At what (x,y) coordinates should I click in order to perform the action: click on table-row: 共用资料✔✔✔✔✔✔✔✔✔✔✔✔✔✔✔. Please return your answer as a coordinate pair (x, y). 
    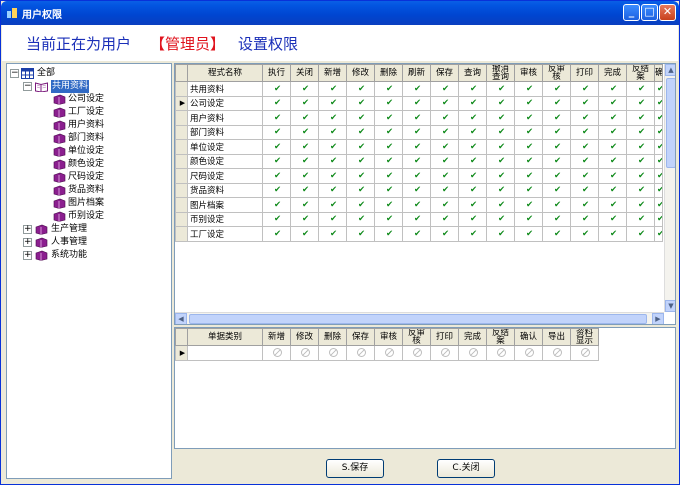
    Looking at the image, I should click on (419, 89).